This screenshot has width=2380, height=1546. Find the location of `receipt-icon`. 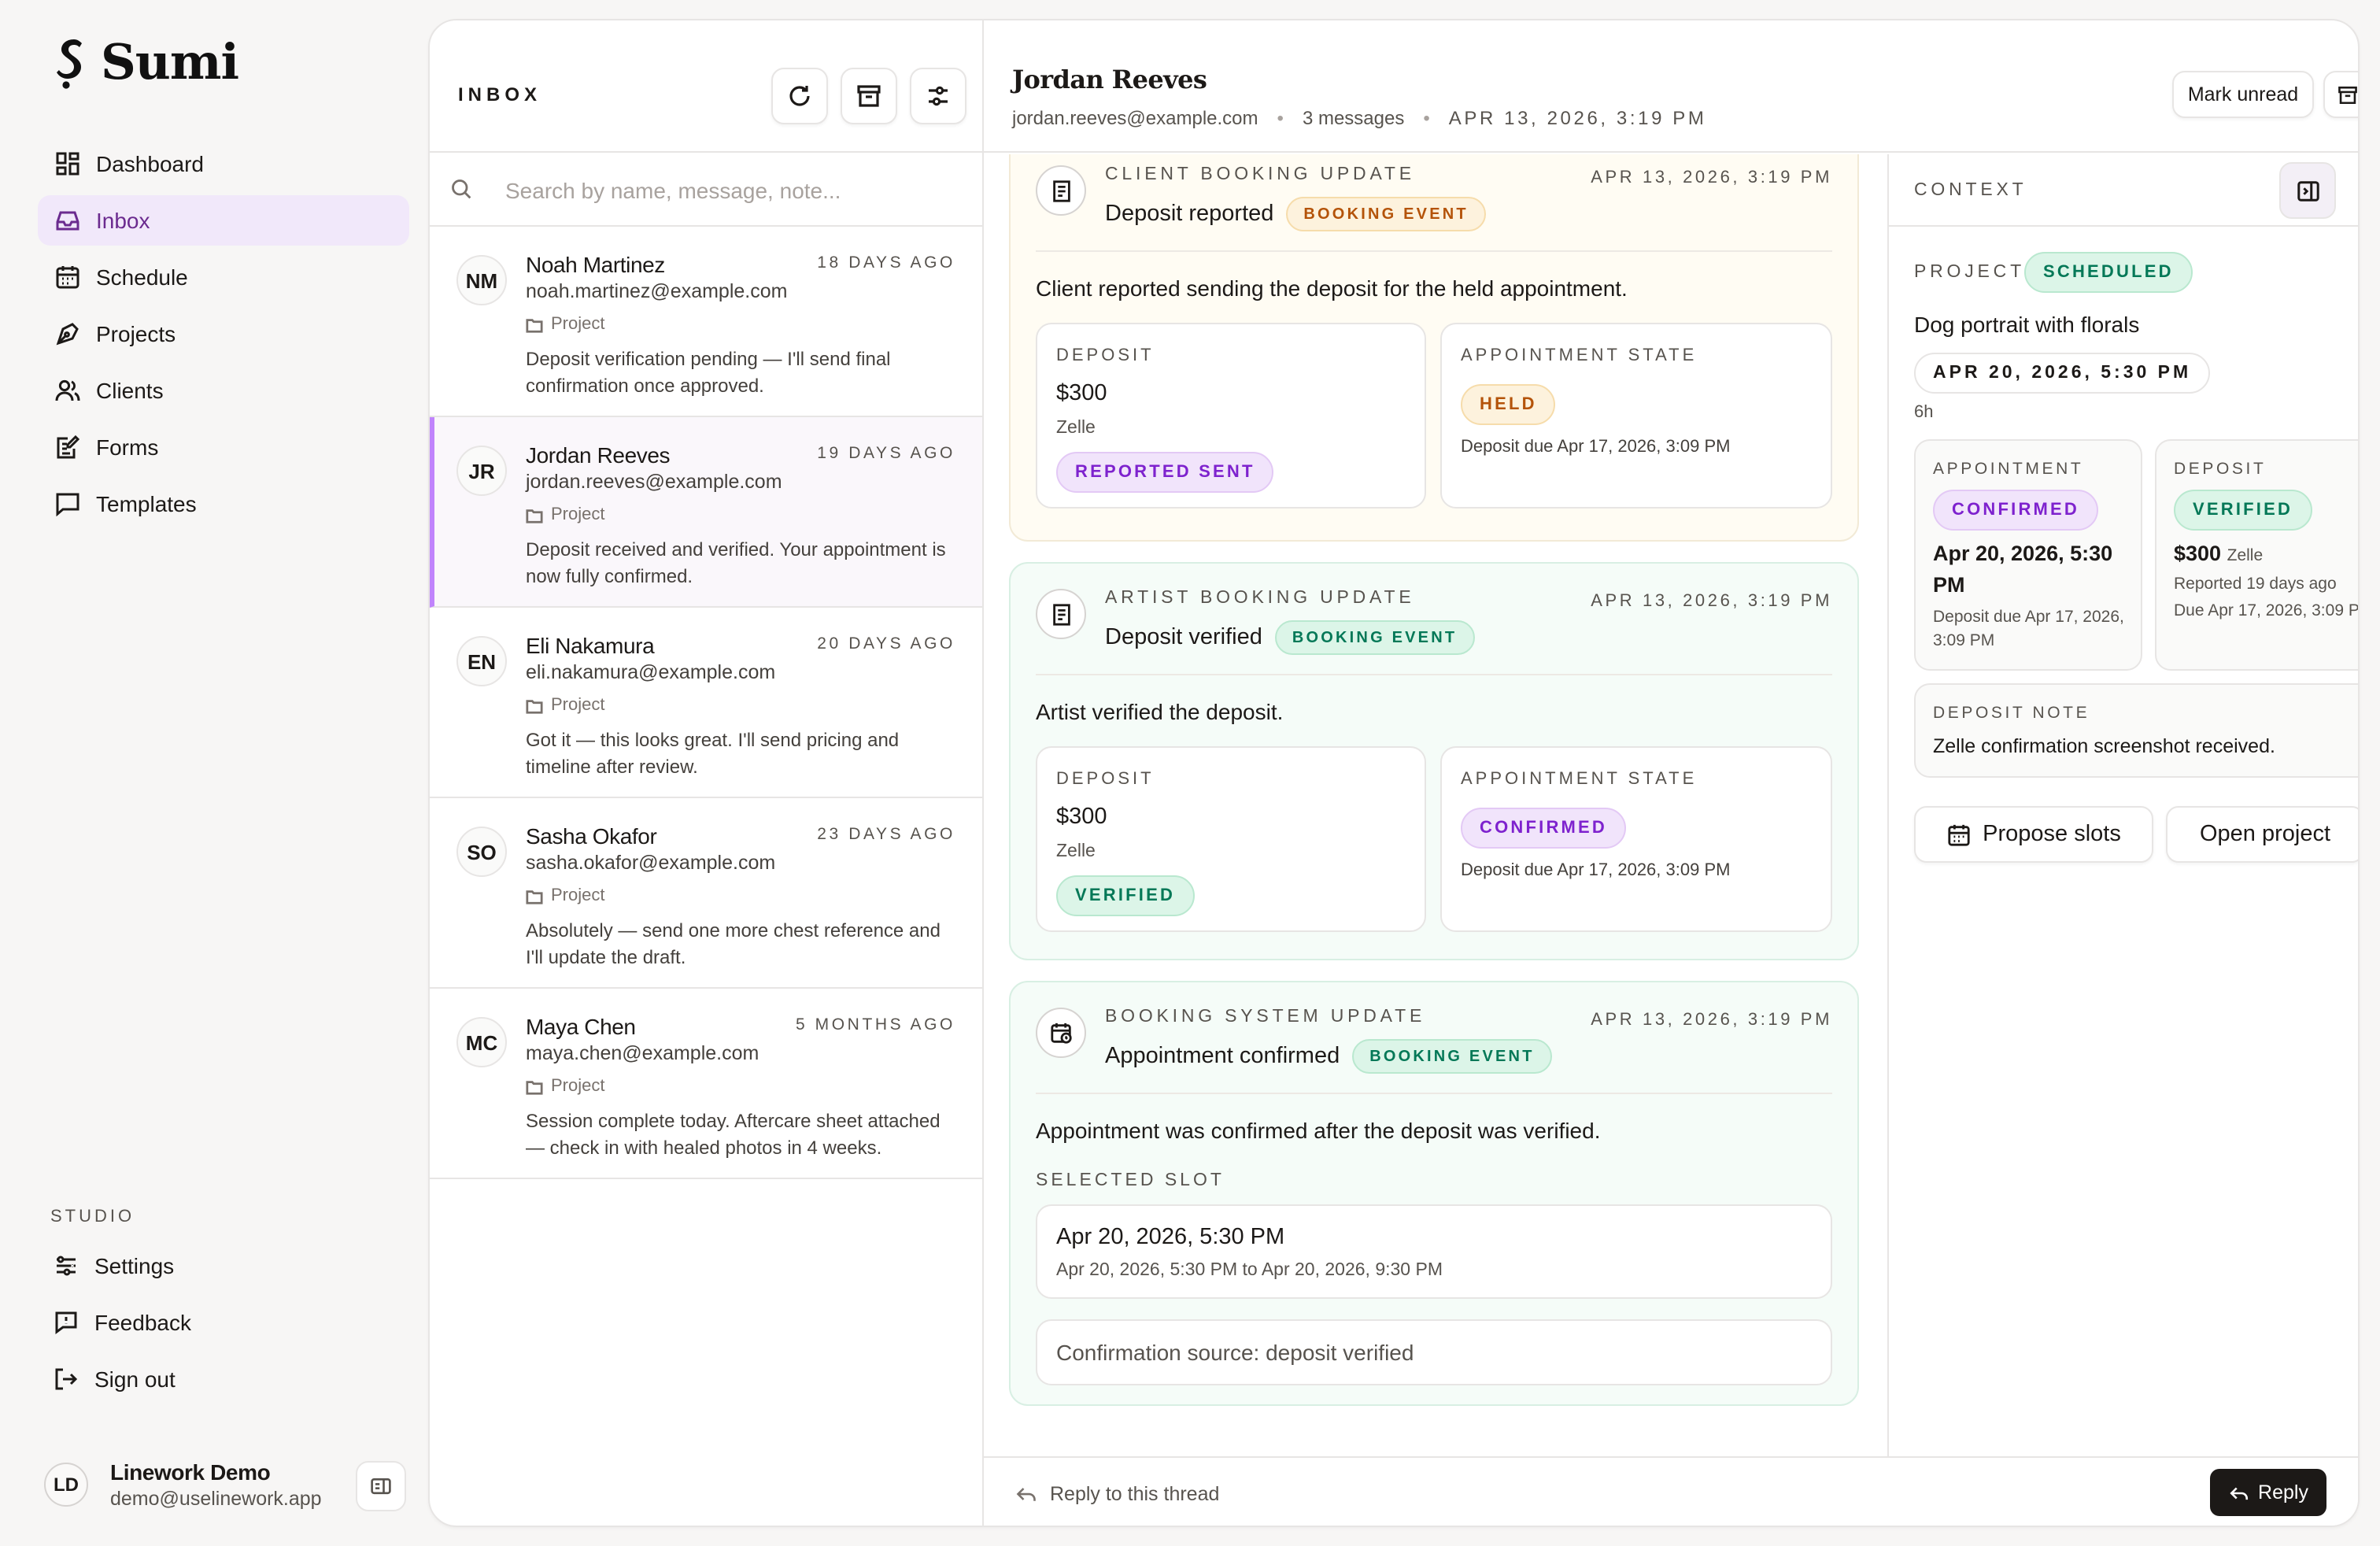

receipt-icon is located at coordinates (1061, 190).